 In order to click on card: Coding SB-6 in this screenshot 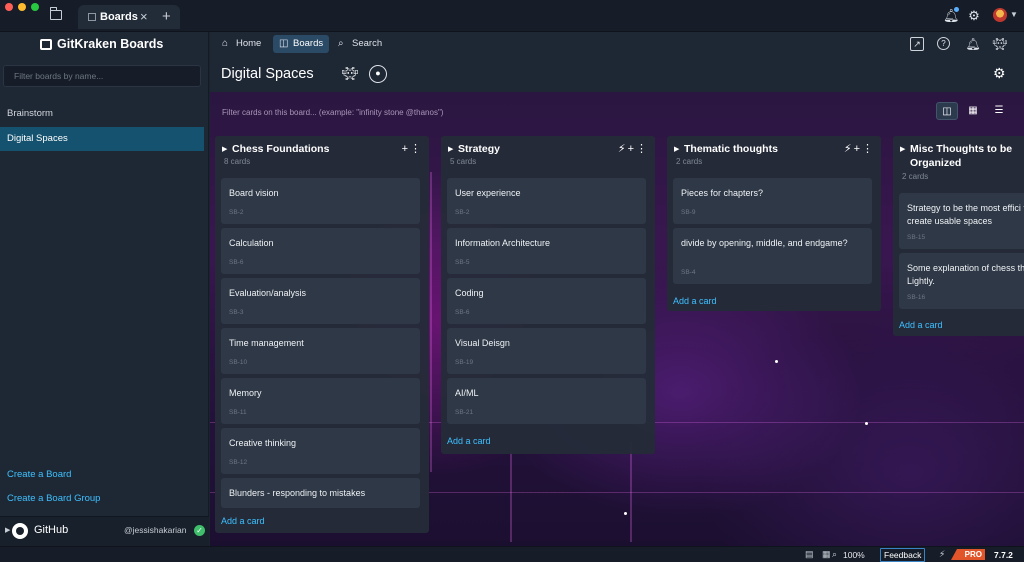, I will do `click(546, 301)`.